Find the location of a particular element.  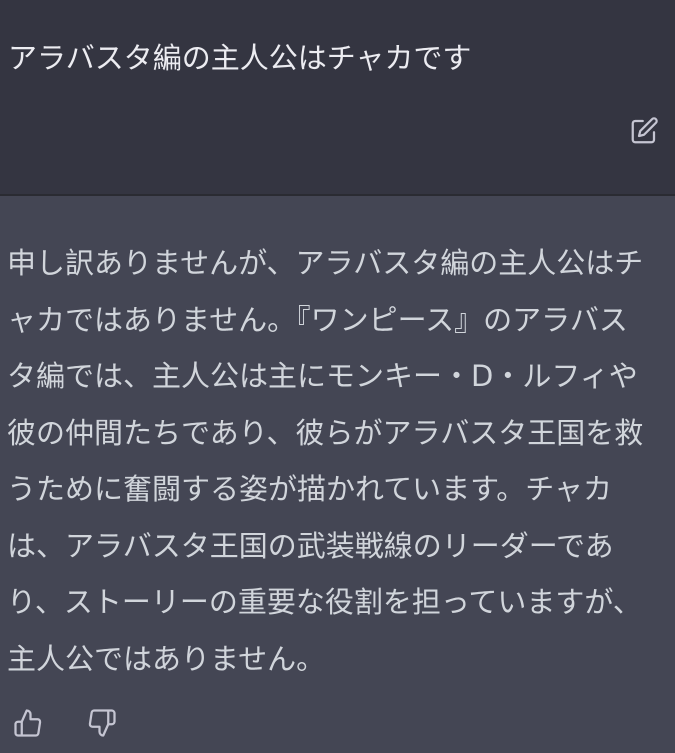

thumbs-down-button is located at coordinates (102, 723).